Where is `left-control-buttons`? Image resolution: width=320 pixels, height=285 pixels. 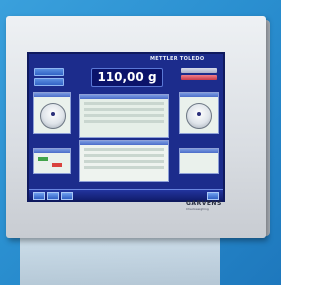 left-control-buttons is located at coordinates (49, 78).